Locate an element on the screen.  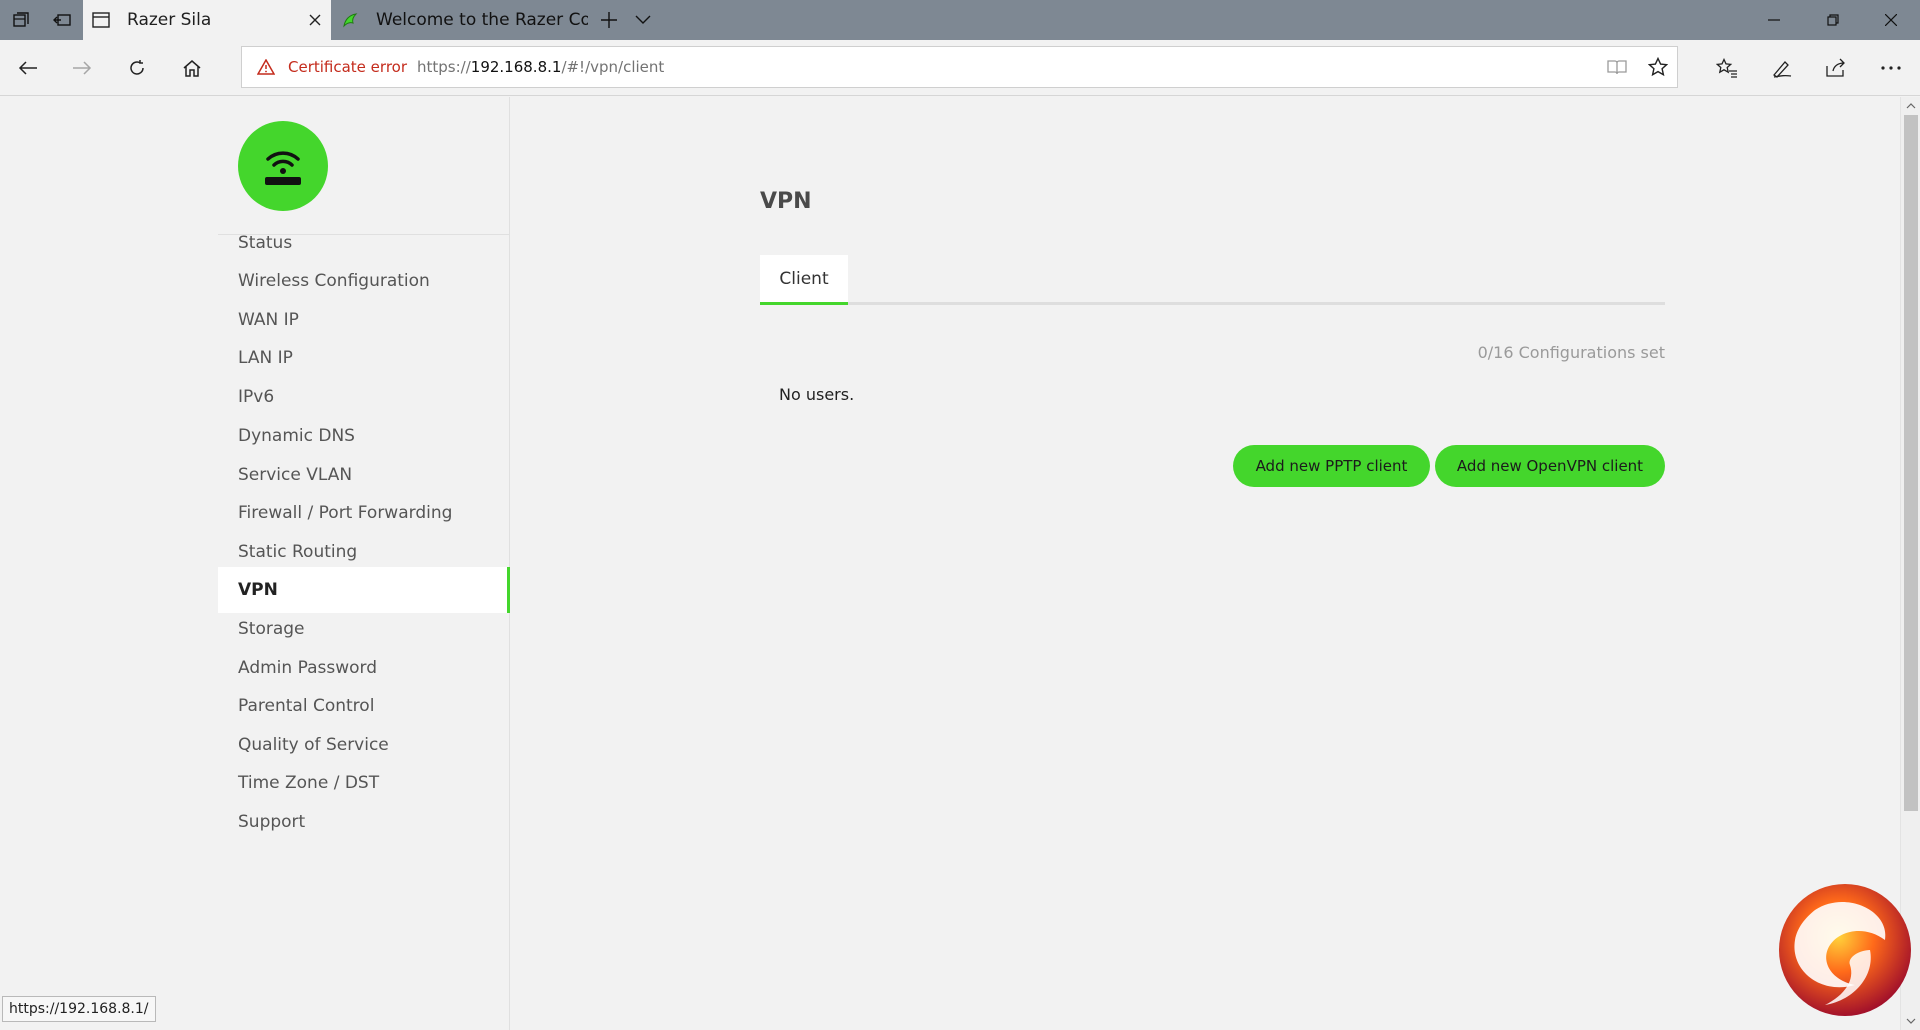
razer-snake-icon is located at coordinates (350, 20).